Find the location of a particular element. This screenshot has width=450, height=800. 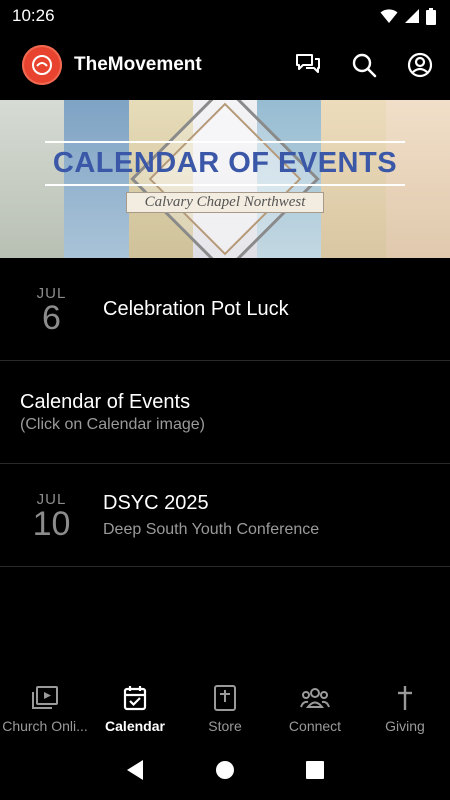

app-title: TheMovement is located at coordinates (138, 64).